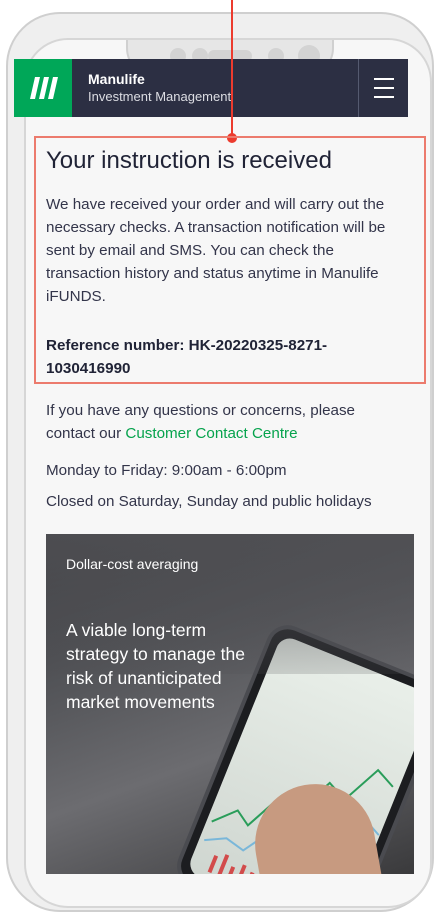 The width and height of the screenshot is (440, 912). I want to click on annotation-pointer-line, so click(232, 68).